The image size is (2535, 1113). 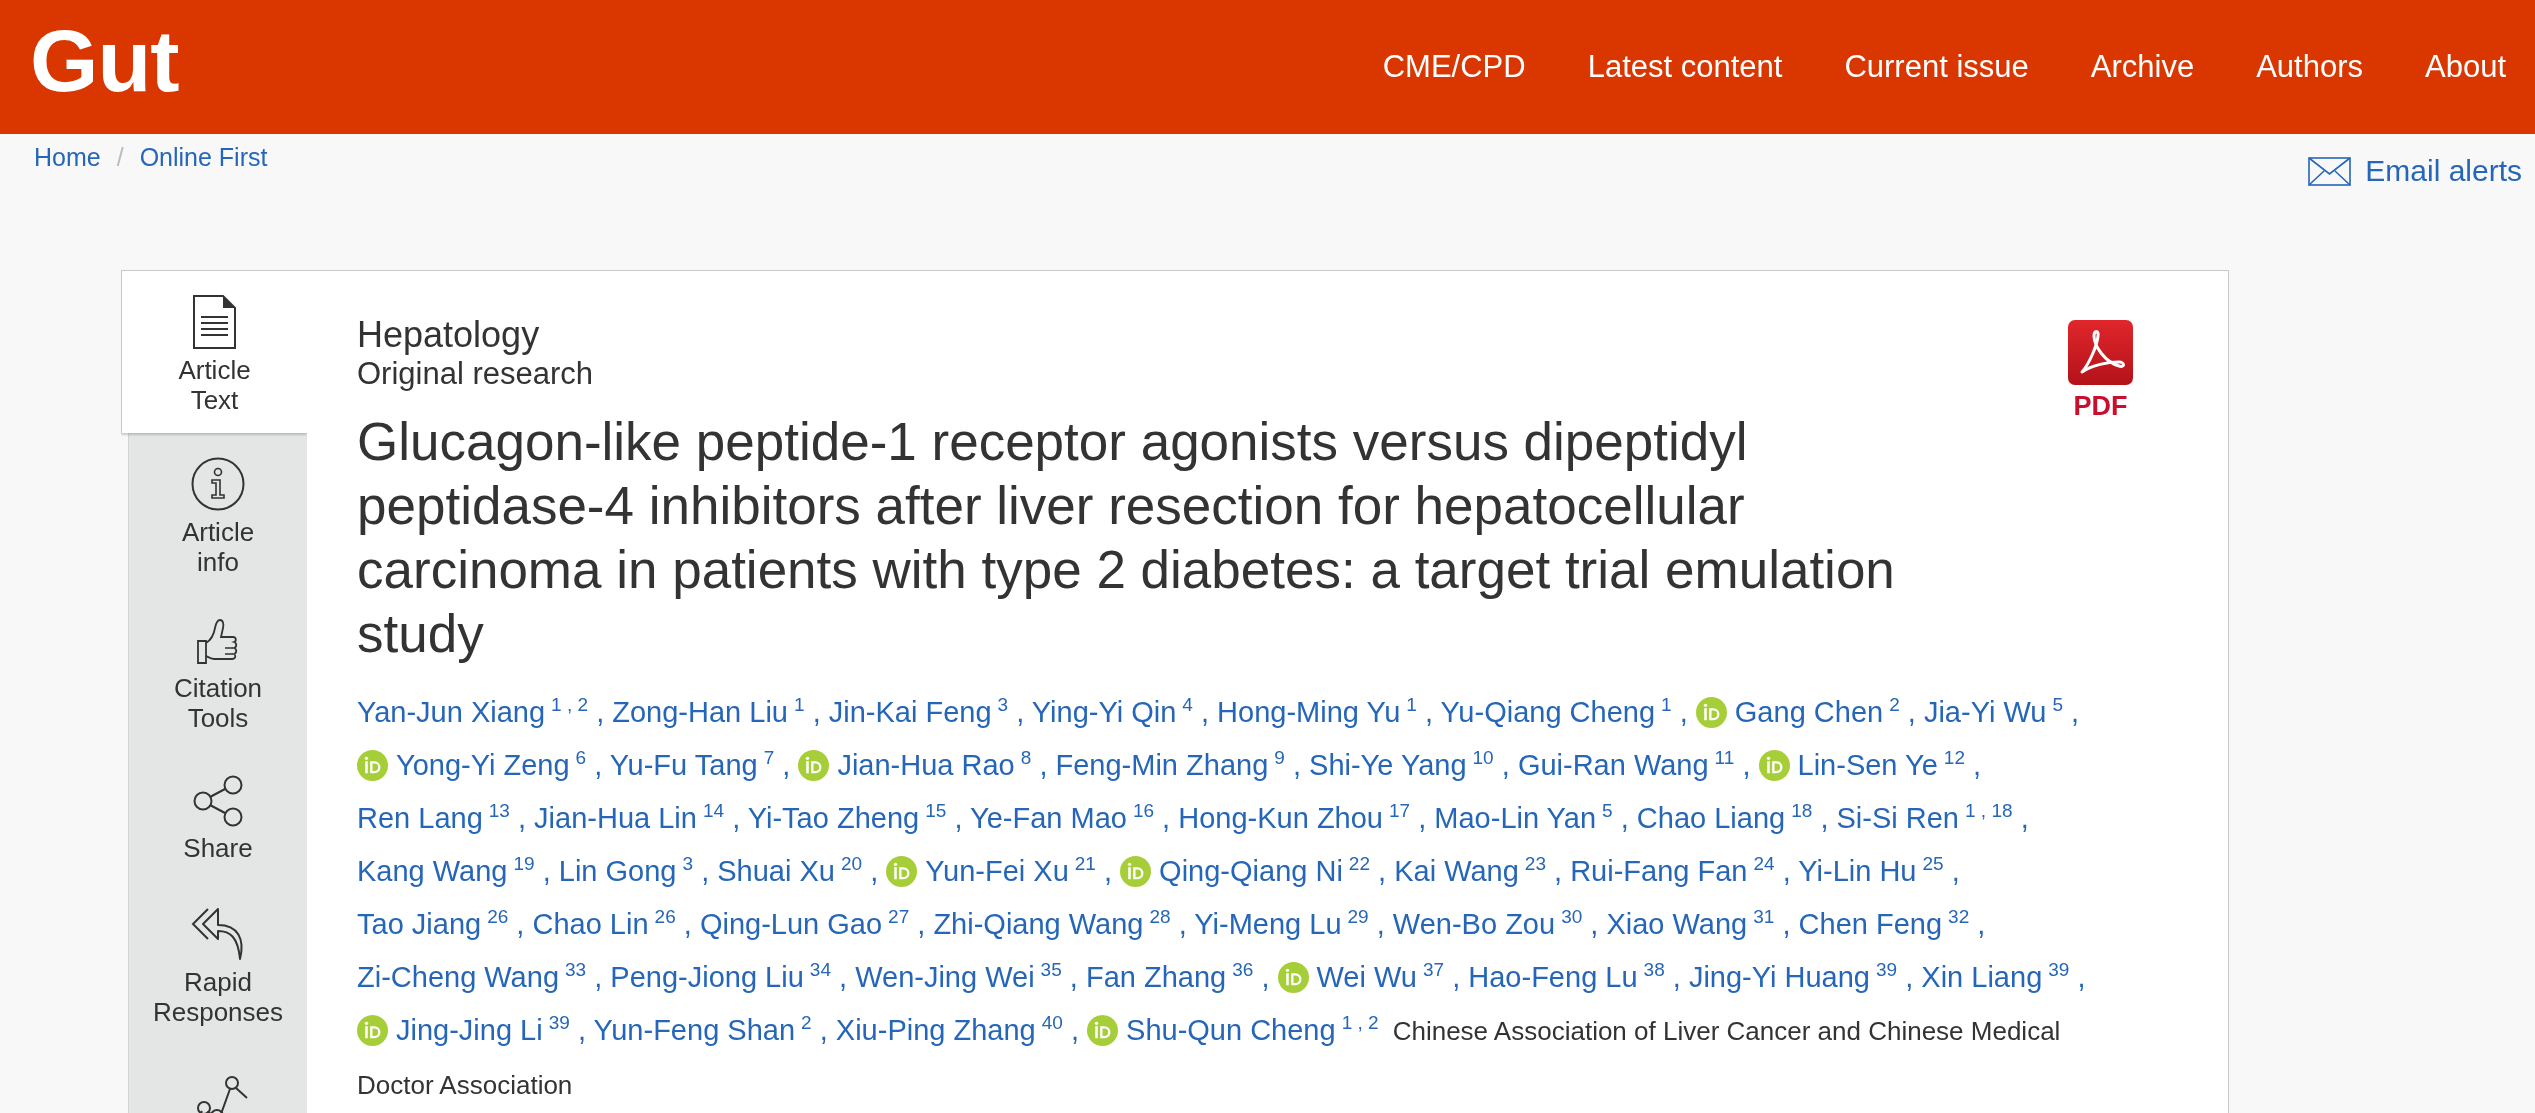 I want to click on author-link: Ren Lang, so click(x=420, y=818).